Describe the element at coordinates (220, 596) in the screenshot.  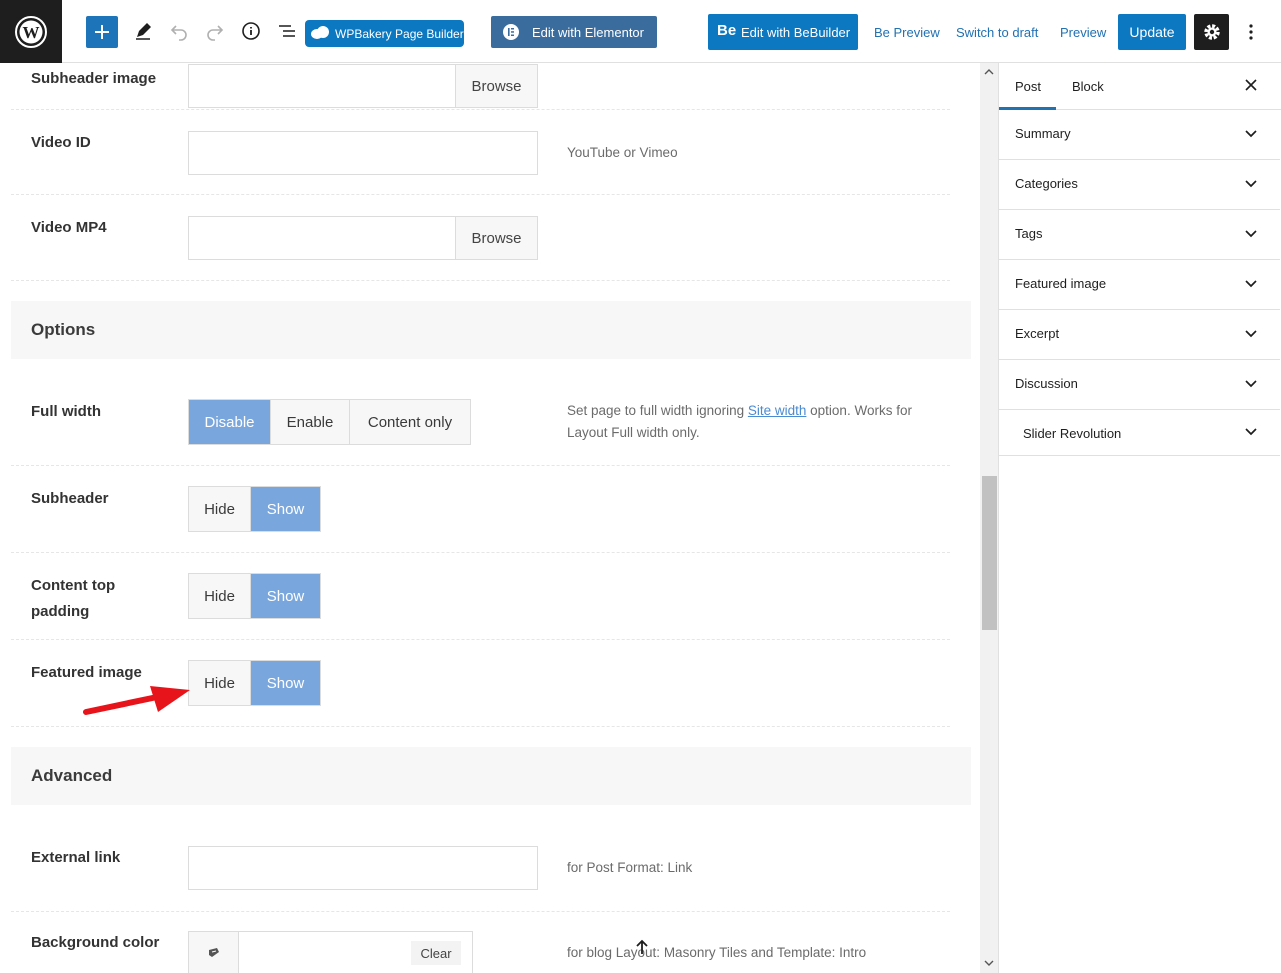
I see `content-top-padding-hide-option: Hide` at that location.